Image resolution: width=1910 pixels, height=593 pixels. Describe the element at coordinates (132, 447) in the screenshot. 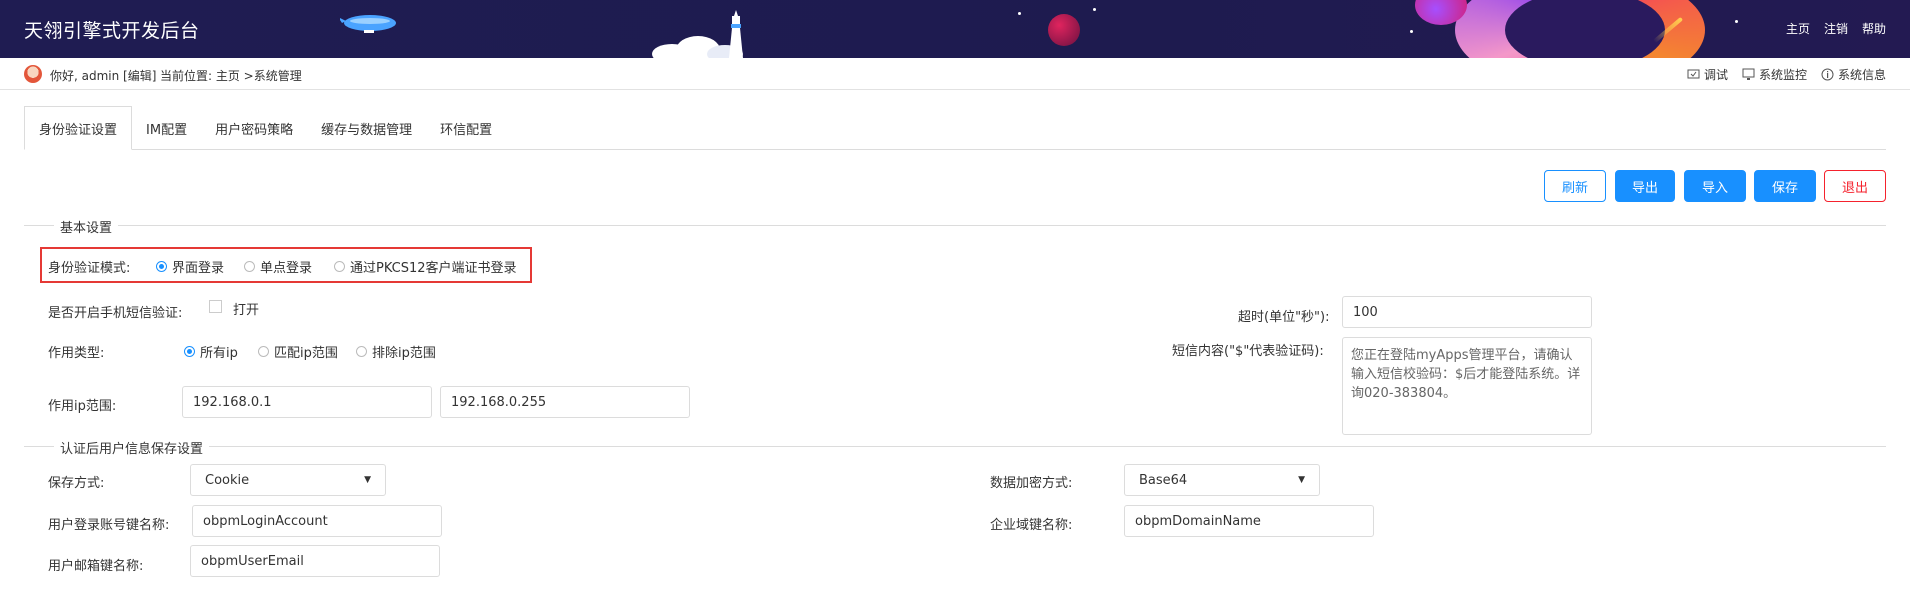

I see `storage-settings-title: 认证后用户信息保存设置` at that location.